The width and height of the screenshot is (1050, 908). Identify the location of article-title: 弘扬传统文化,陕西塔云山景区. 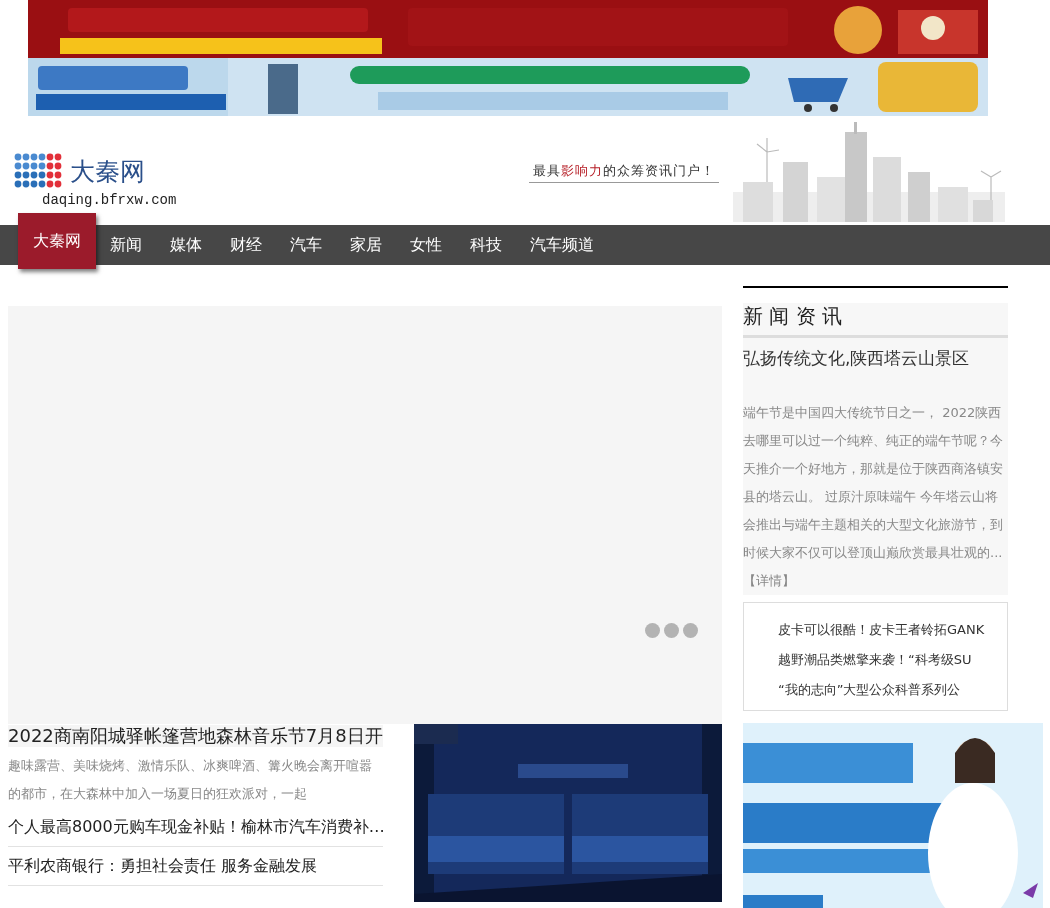
(875, 358).